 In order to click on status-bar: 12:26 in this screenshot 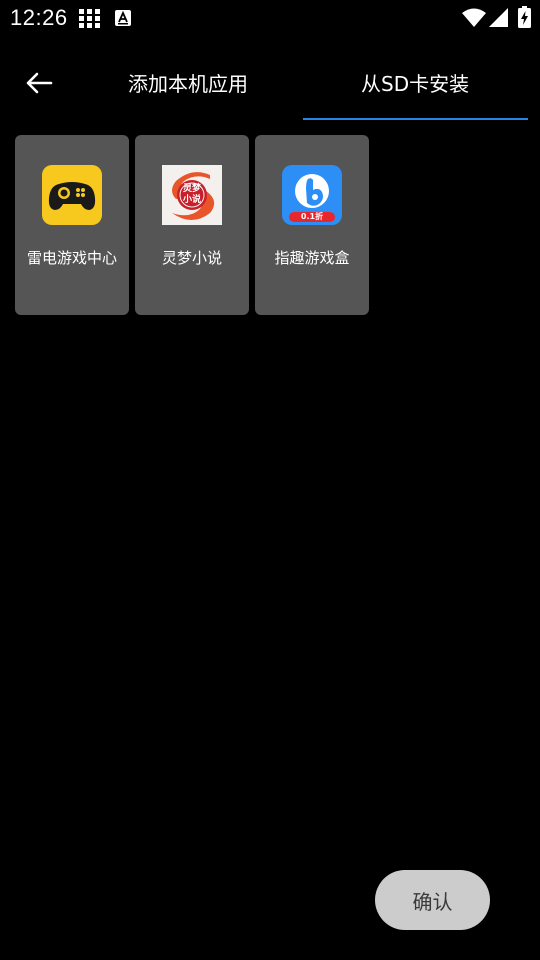, I will do `click(270, 18)`.